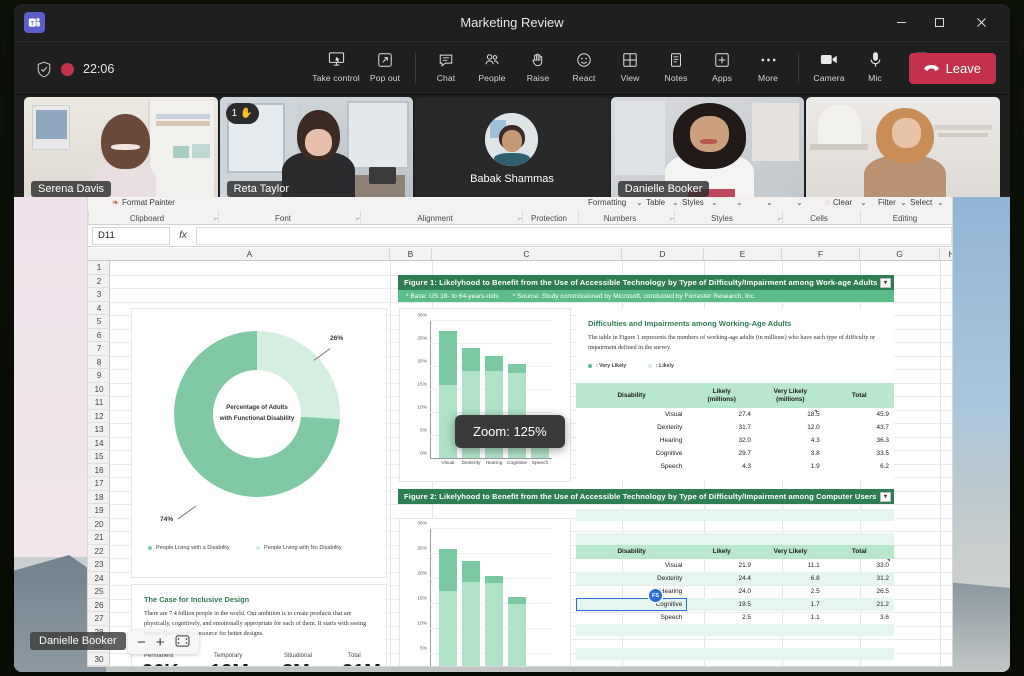  I want to click on row-header-17: 17, so click(99, 484).